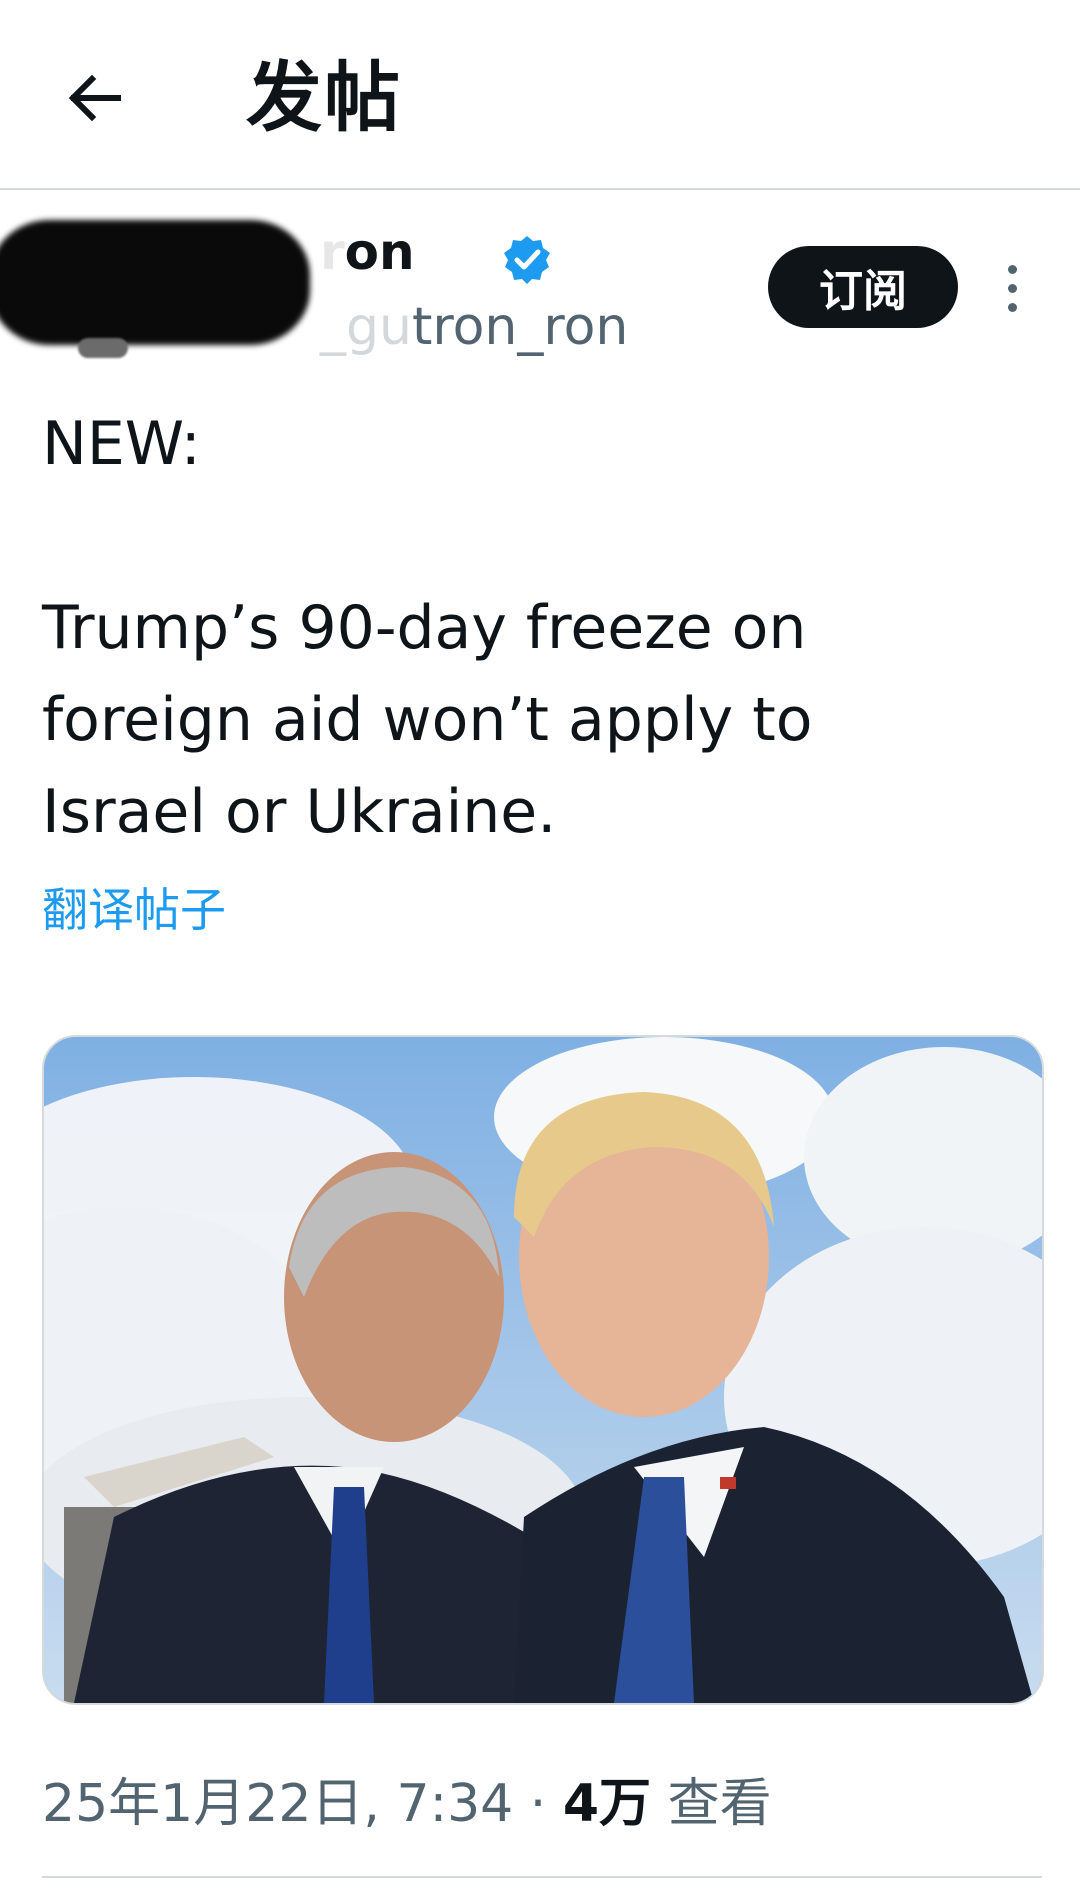 Image resolution: width=1080 pixels, height=1890 pixels. Describe the element at coordinates (332, 252) in the screenshot. I see `display-name-faded-part: r` at that location.